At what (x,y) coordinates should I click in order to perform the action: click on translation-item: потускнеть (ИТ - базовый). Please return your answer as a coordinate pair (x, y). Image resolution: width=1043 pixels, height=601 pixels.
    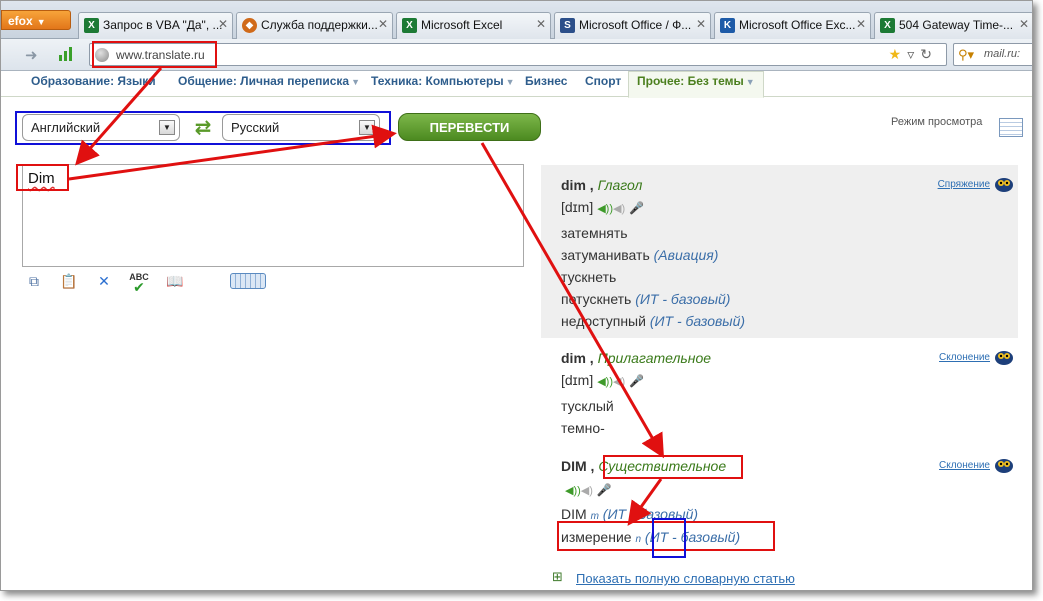
    Looking at the image, I should click on (645, 299).